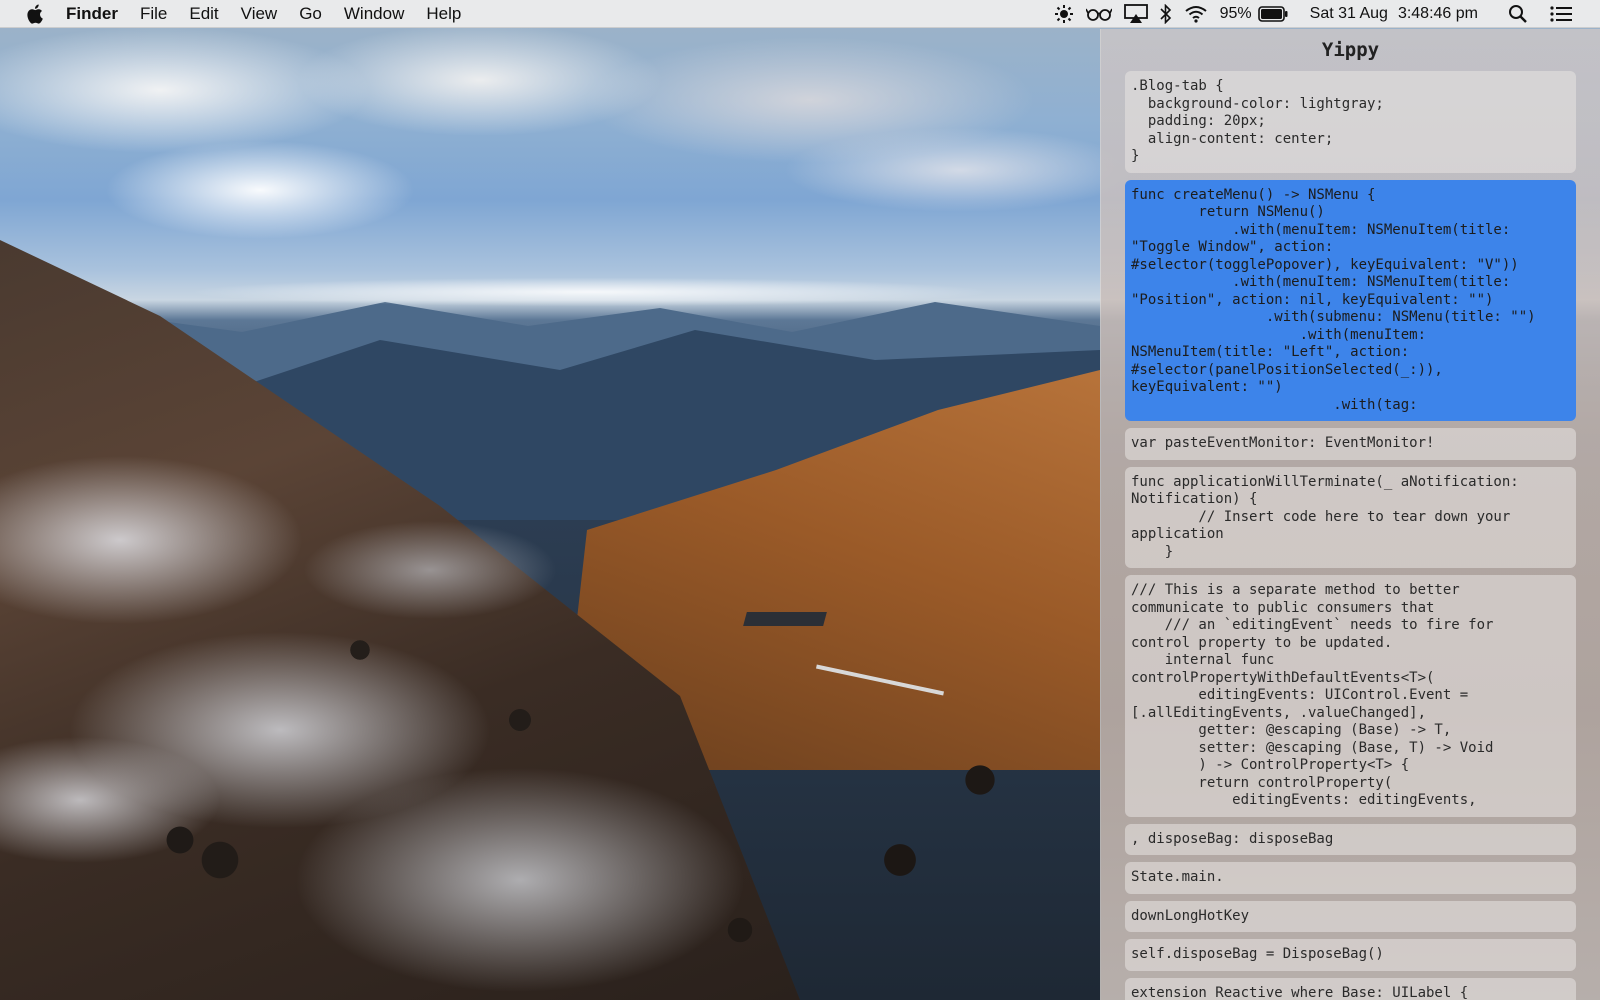 Image resolution: width=1600 pixels, height=1000 pixels. What do you see at coordinates (374, 14) in the screenshot?
I see `menu-window: Window` at bounding box center [374, 14].